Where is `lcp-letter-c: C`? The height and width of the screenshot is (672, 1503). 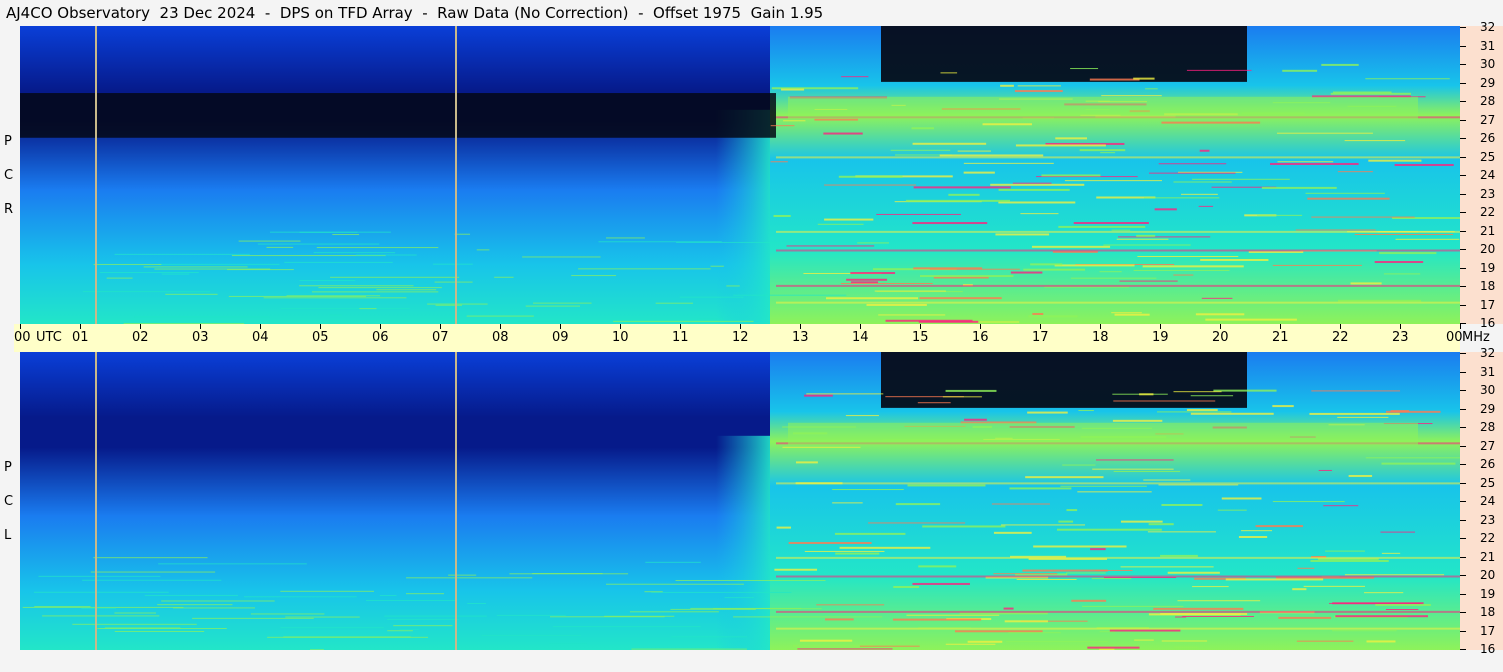 lcp-letter-c: C is located at coordinates (9, 501).